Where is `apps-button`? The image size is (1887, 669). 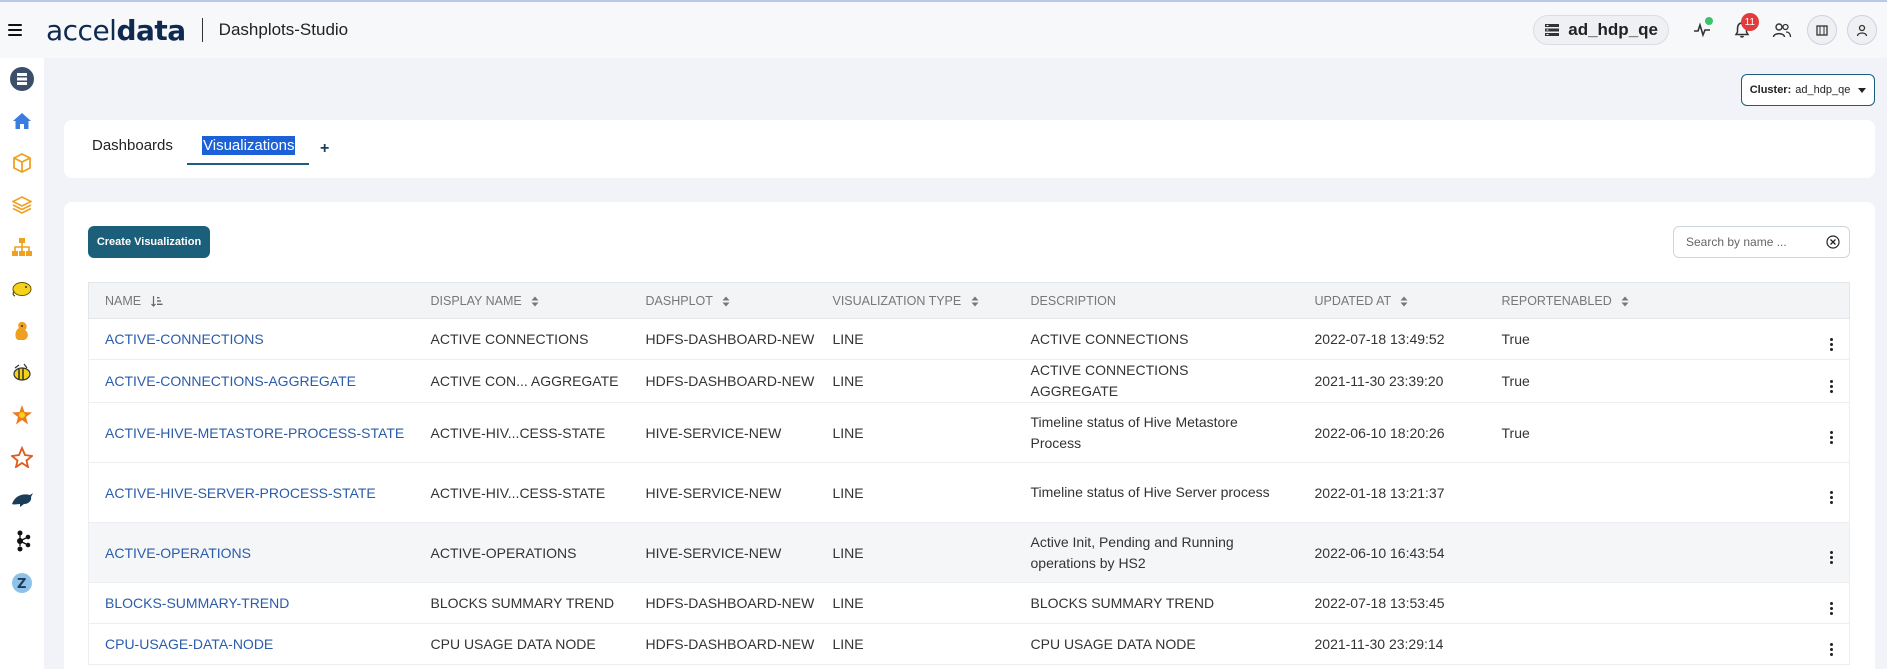 apps-button is located at coordinates (1822, 30).